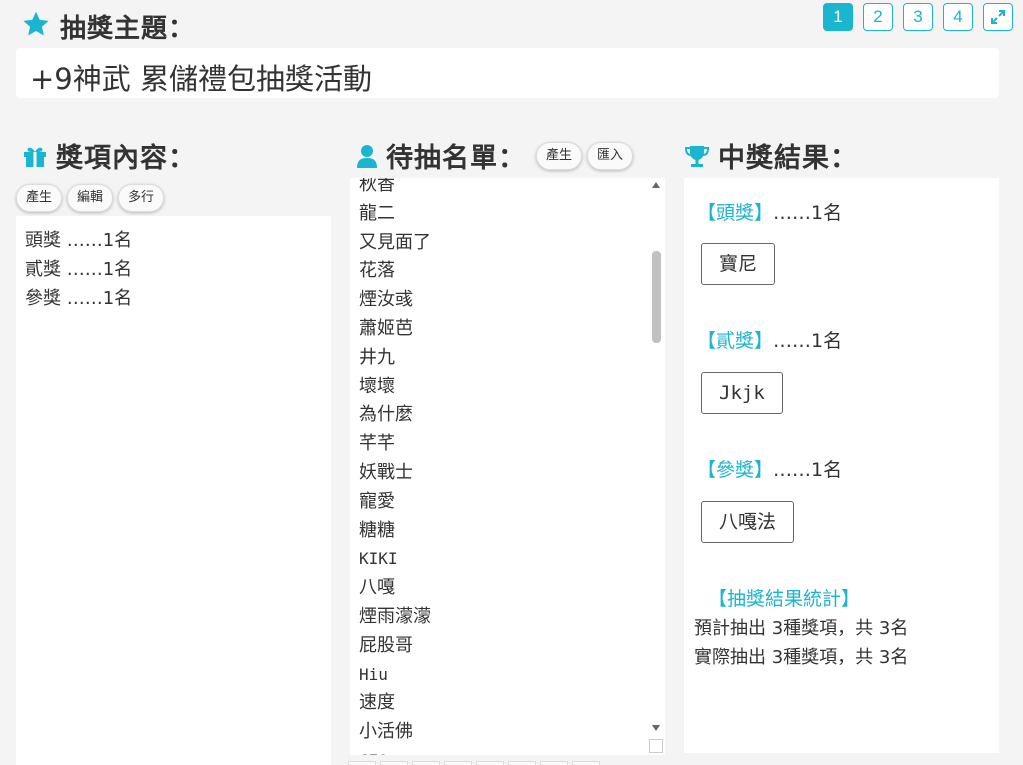 Image resolution: width=1023 pixels, height=765 pixels. What do you see at coordinates (128, 29) in the screenshot?
I see `theme-heading: 抽獎主題：` at bounding box center [128, 29].